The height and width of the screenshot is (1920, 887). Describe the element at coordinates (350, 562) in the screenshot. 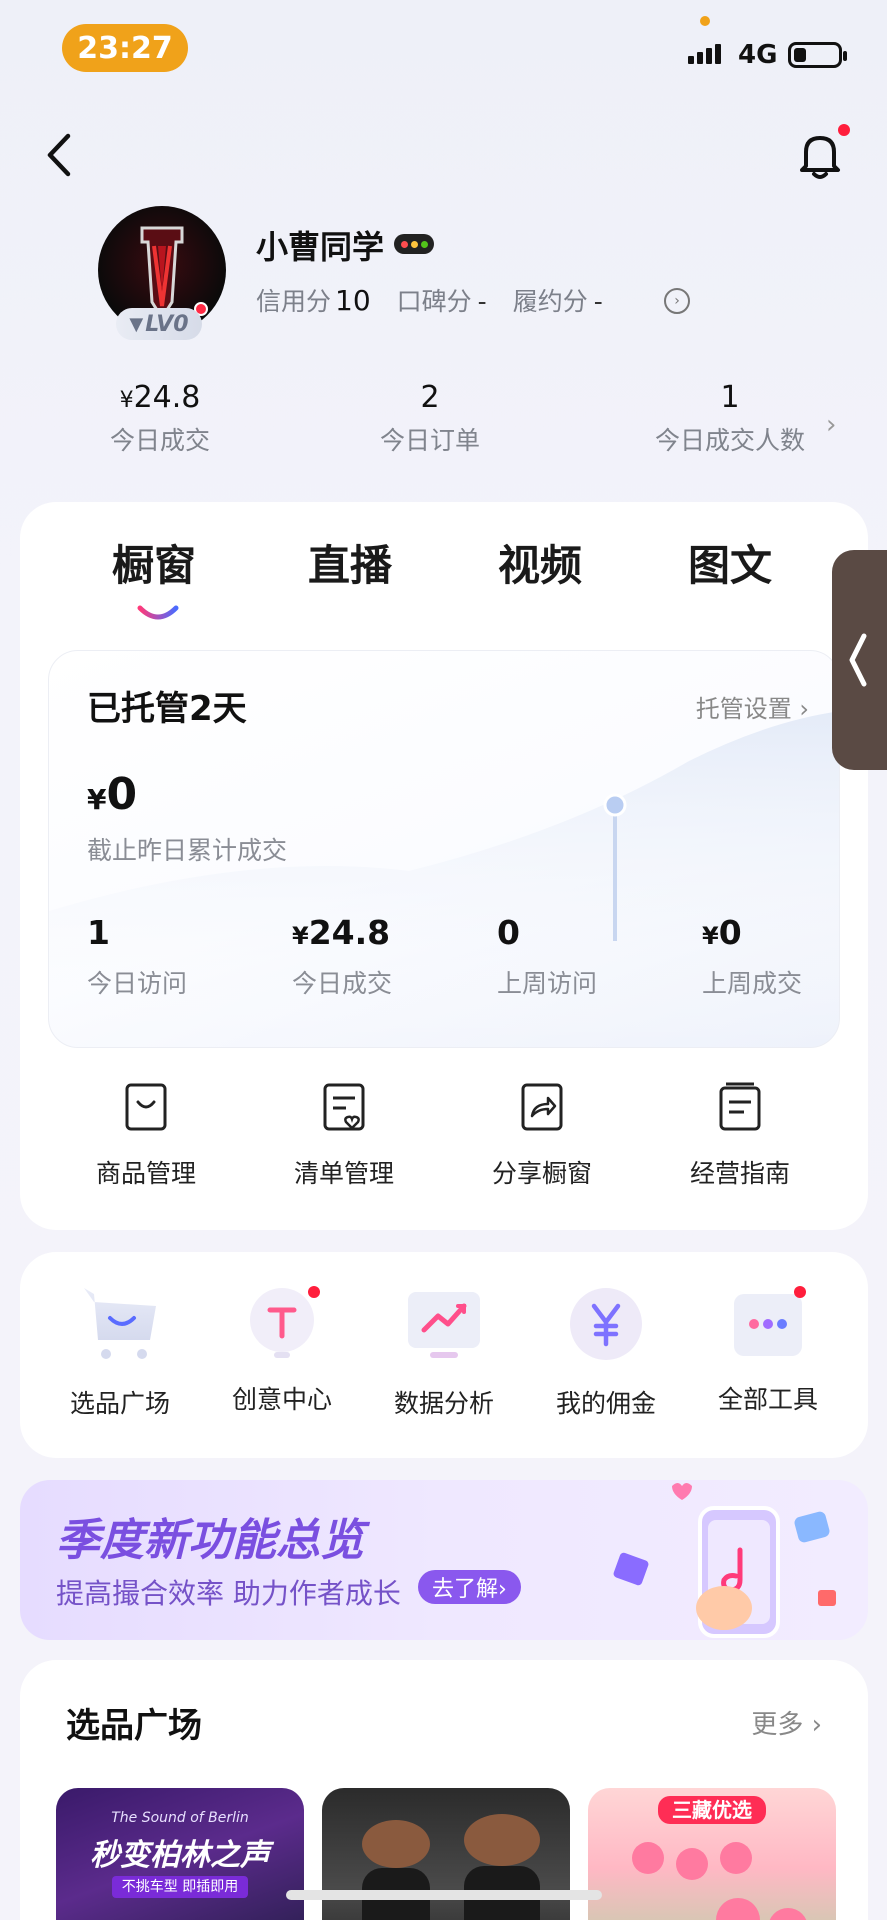

I see `tab-live: 直播` at that location.